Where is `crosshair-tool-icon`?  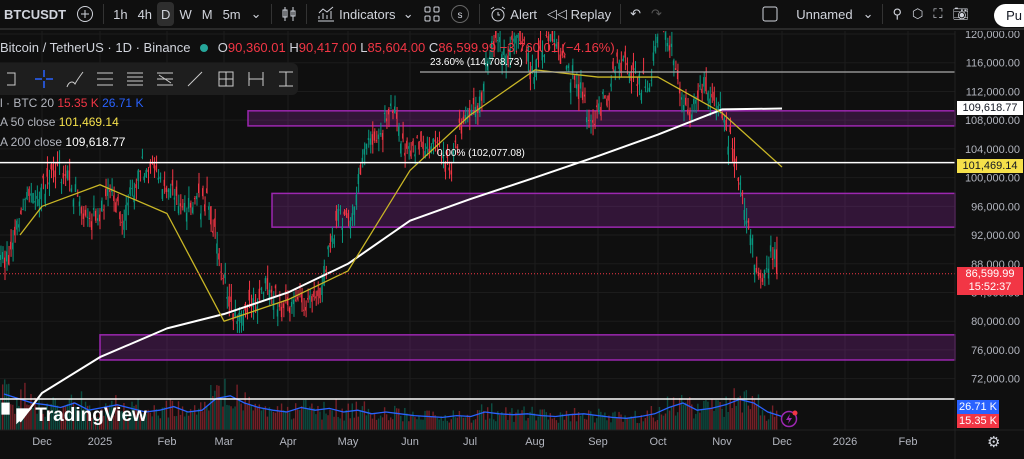 crosshair-tool-icon is located at coordinates (44, 79).